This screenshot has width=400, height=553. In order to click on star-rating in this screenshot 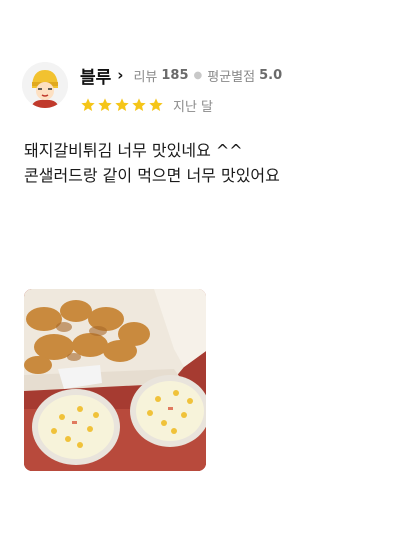, I will do `click(122, 105)`.